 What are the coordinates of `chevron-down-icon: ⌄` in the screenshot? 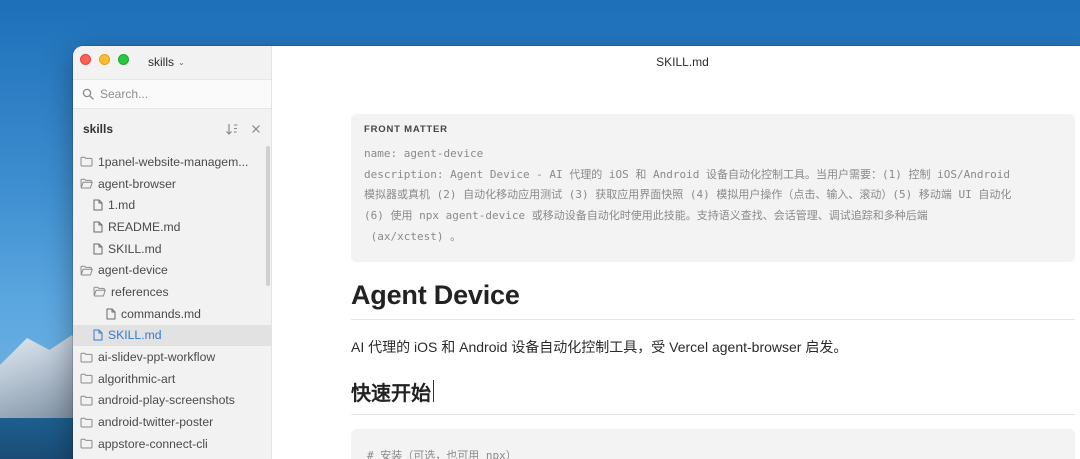 It's located at (181, 62).